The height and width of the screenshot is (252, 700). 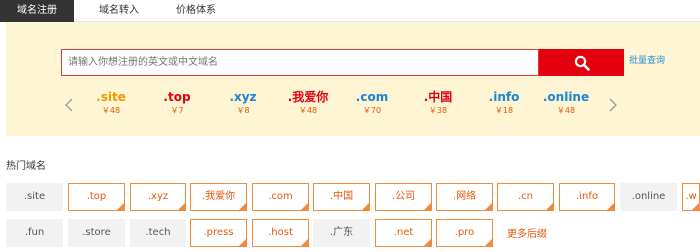 What do you see at coordinates (438, 97) in the screenshot?
I see `suffix-name: .中国` at bounding box center [438, 97].